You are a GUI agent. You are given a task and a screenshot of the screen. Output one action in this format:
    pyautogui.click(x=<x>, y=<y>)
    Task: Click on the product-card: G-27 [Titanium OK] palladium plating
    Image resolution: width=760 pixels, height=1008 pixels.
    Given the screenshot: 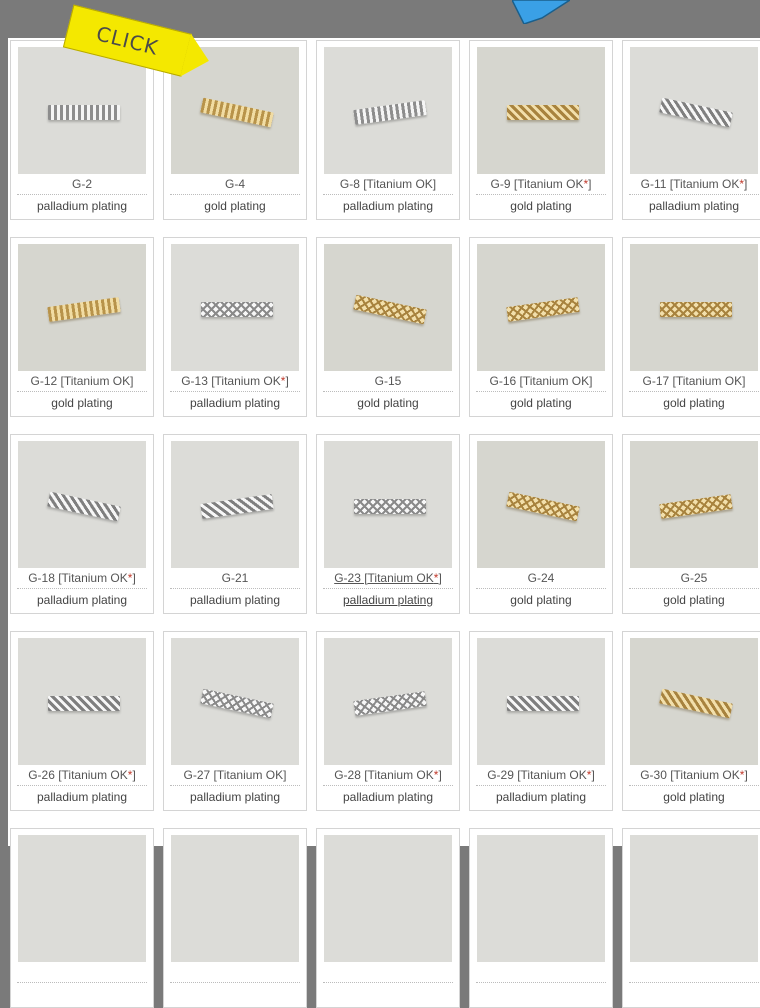 What is the action you would take?
    pyautogui.click(x=235, y=721)
    